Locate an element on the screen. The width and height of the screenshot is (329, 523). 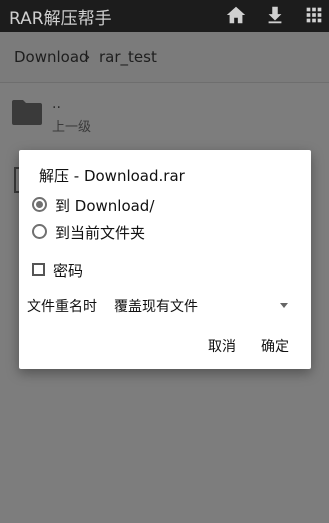
dialog-title: 解压 - Download.rar is located at coordinates (112, 176).